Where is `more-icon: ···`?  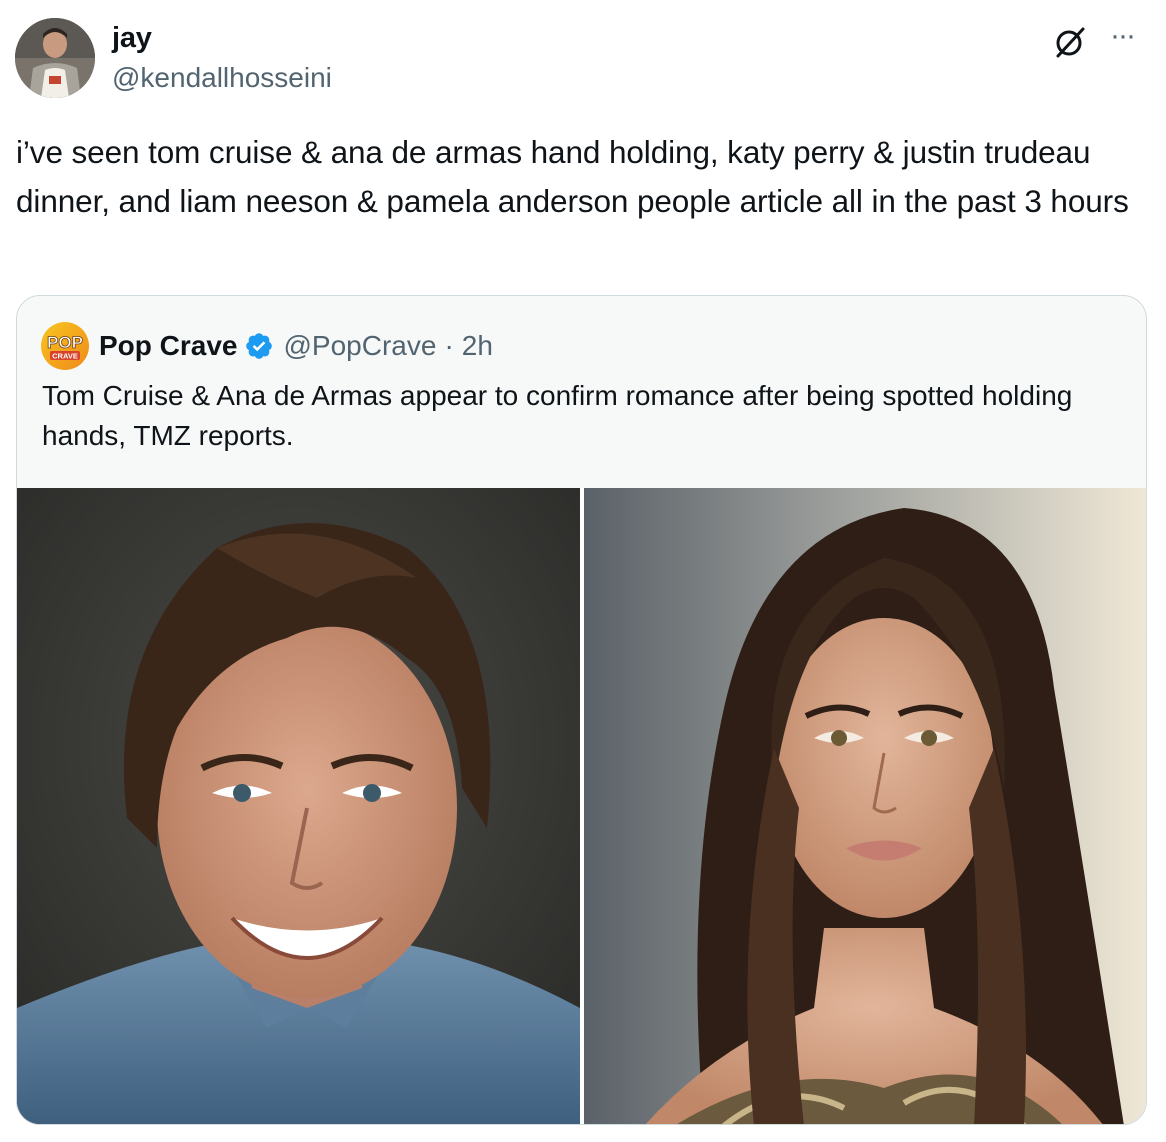
more-icon: ··· is located at coordinates (1127, 38).